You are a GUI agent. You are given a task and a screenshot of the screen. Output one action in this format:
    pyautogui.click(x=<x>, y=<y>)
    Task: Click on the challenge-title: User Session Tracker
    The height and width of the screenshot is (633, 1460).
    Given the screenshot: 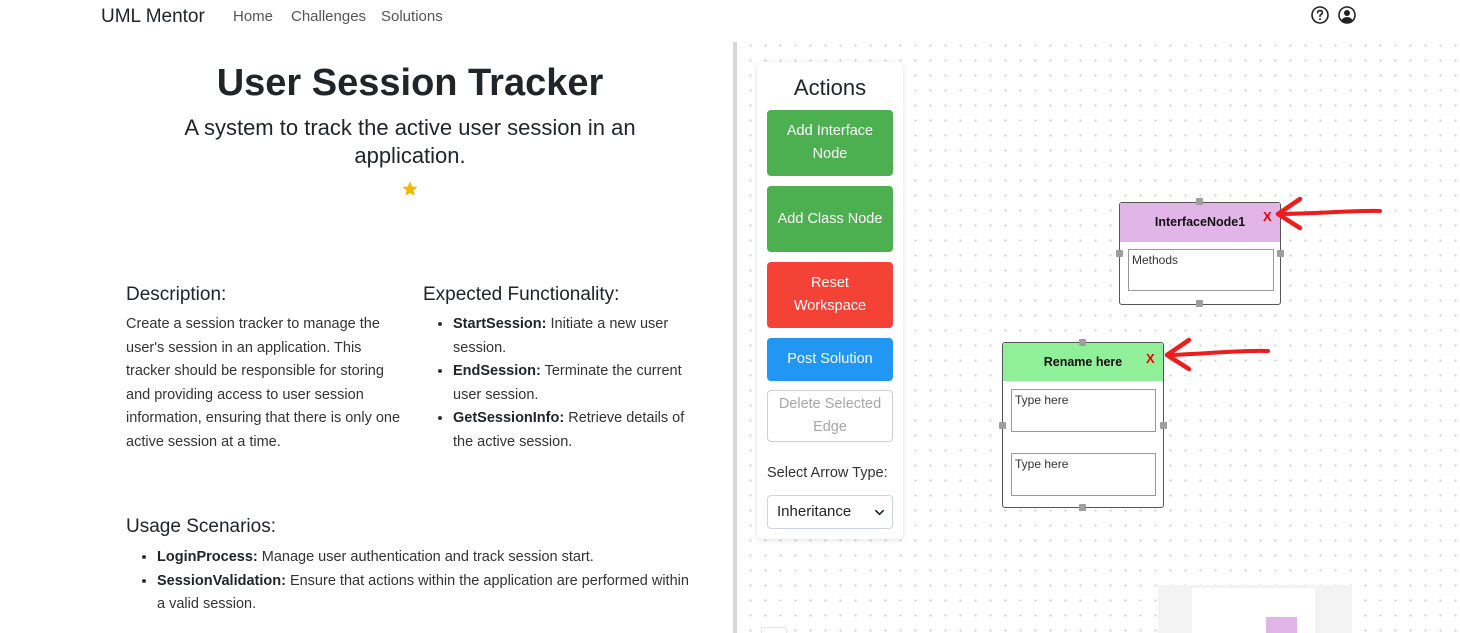 What is the action you would take?
    pyautogui.click(x=410, y=83)
    